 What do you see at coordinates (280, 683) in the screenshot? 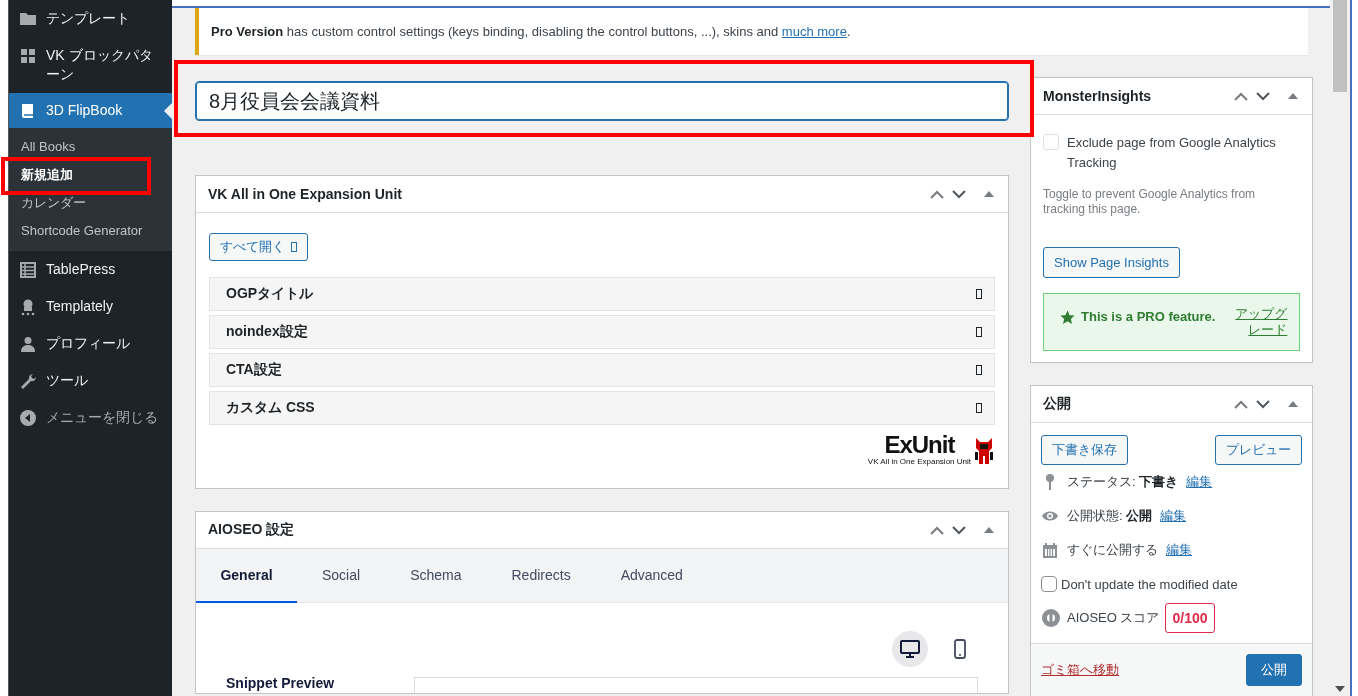
I see `field-label: Snippet Preview` at bounding box center [280, 683].